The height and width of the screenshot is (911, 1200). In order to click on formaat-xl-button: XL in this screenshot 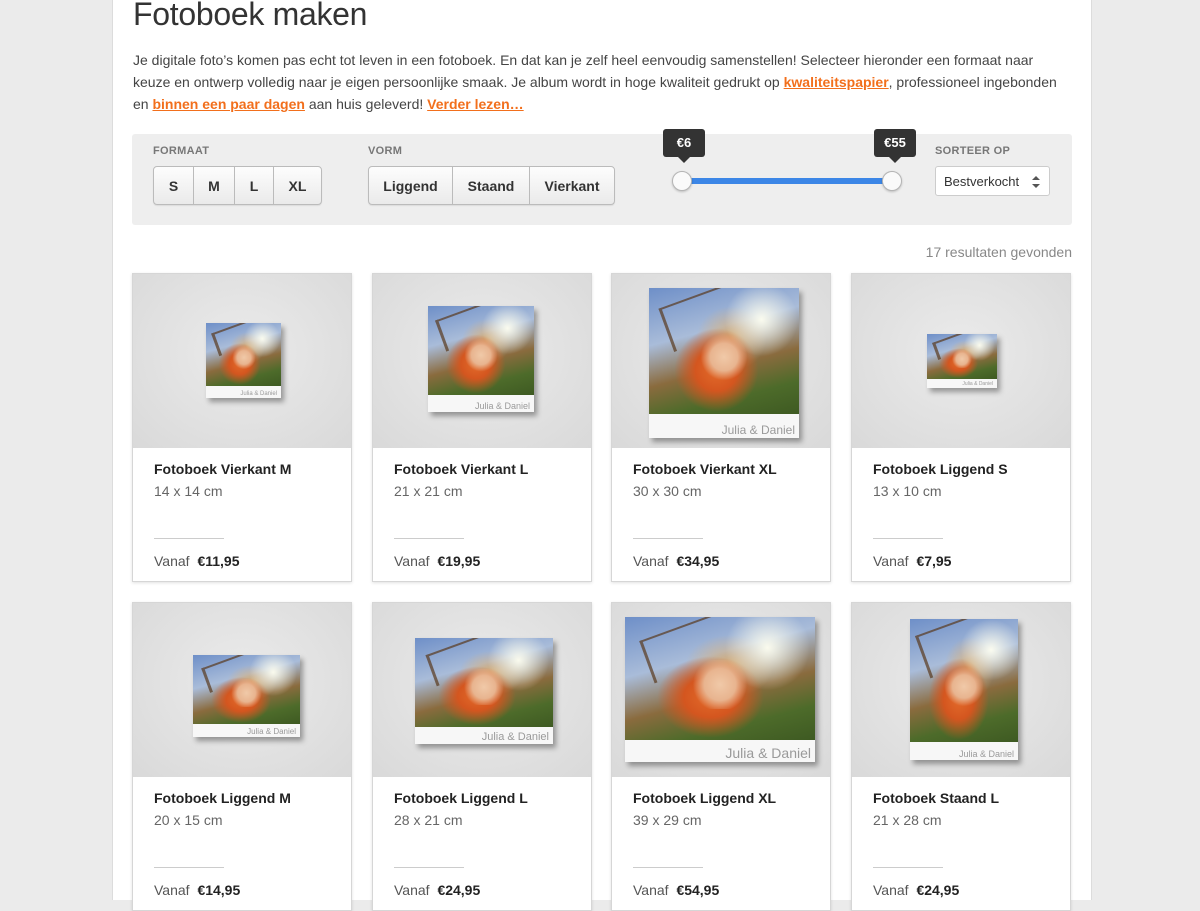, I will do `click(297, 185)`.